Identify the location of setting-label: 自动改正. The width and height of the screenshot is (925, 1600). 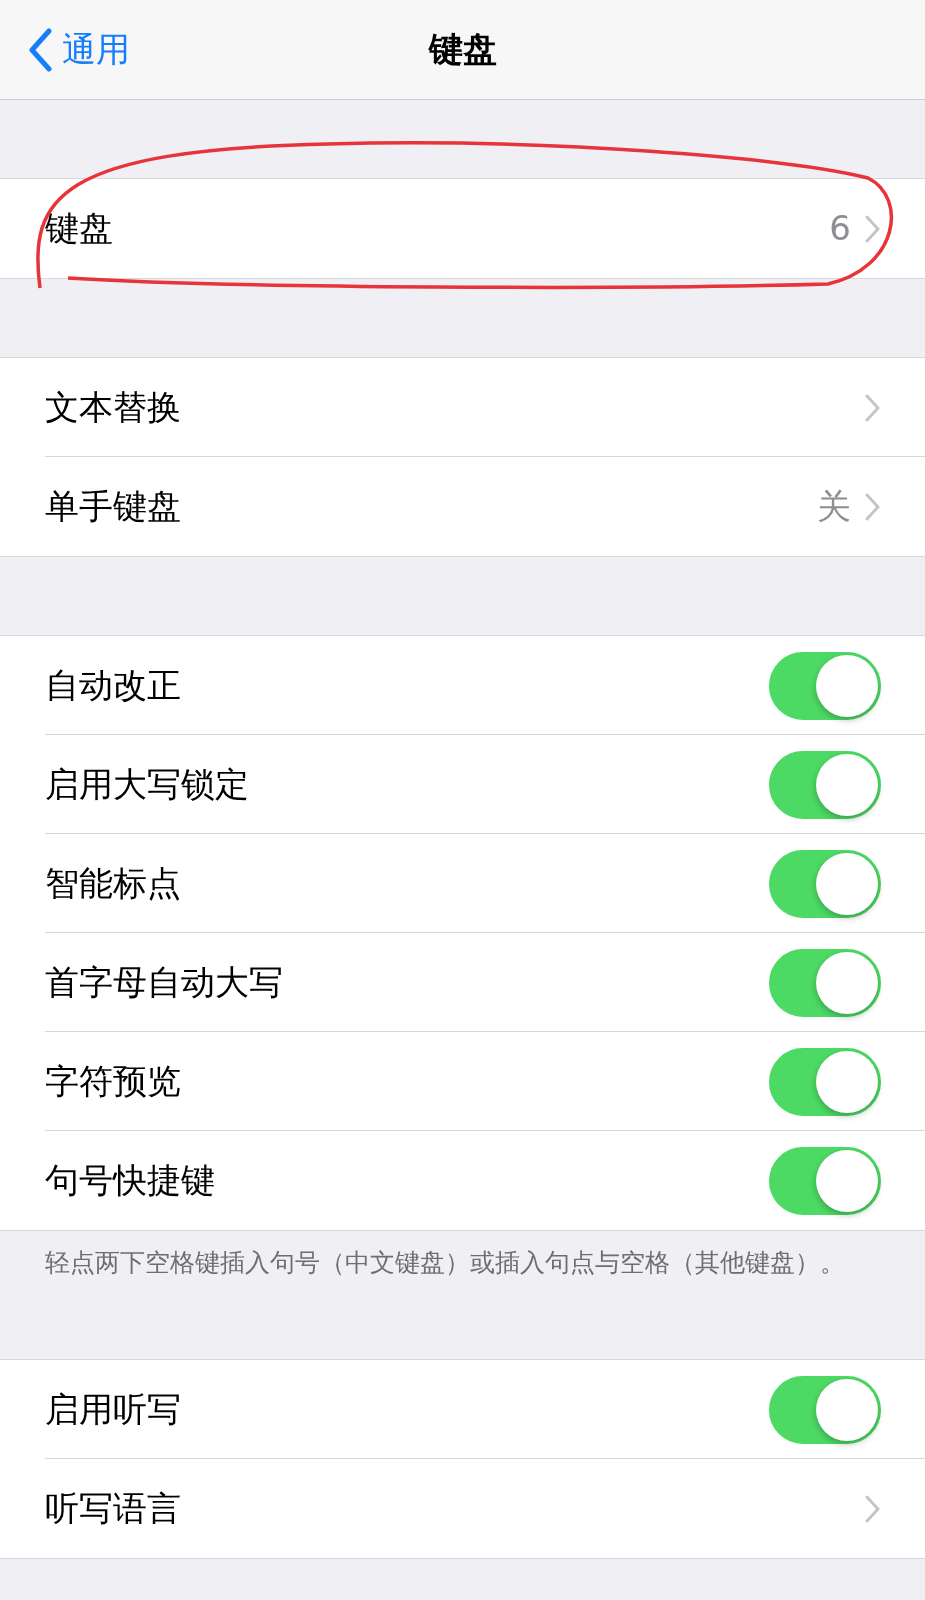
(113, 685).